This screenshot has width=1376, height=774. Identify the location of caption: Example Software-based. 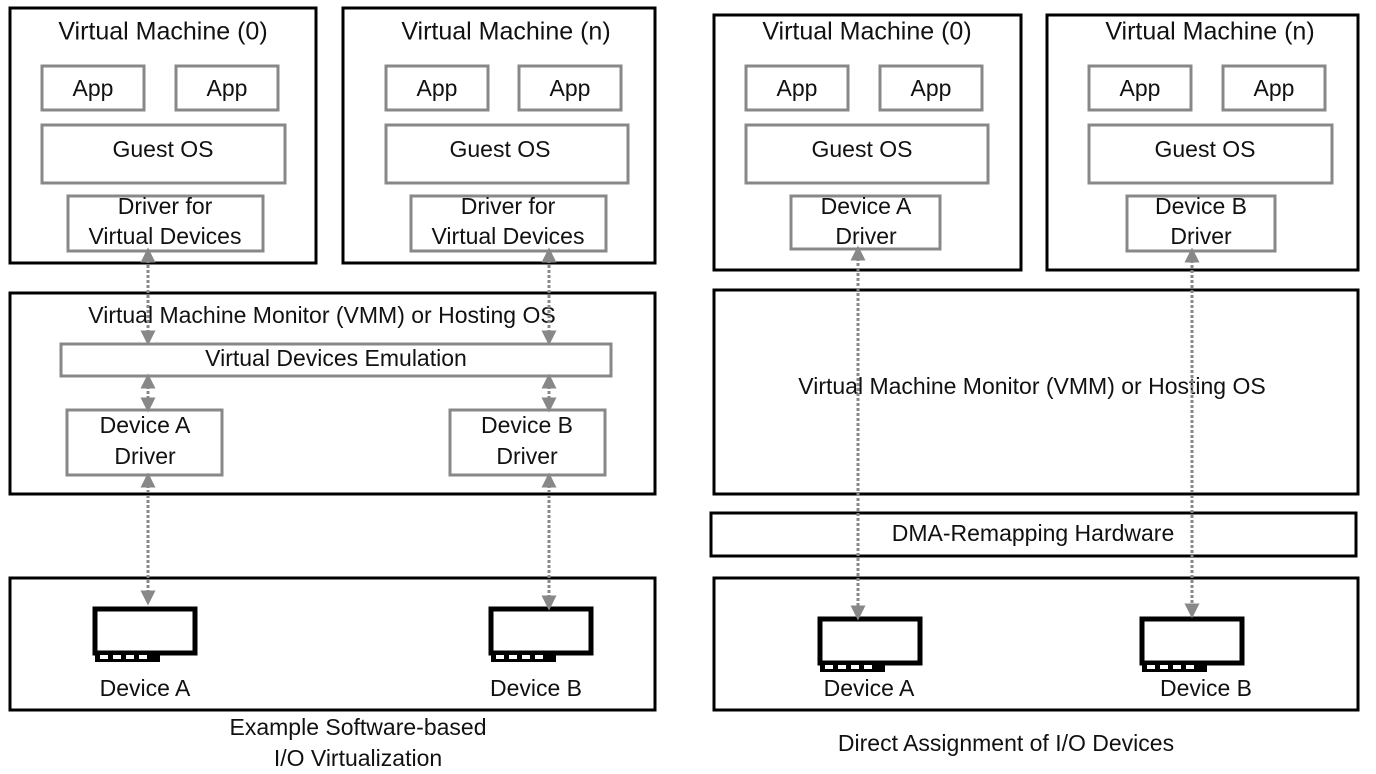
(358, 727).